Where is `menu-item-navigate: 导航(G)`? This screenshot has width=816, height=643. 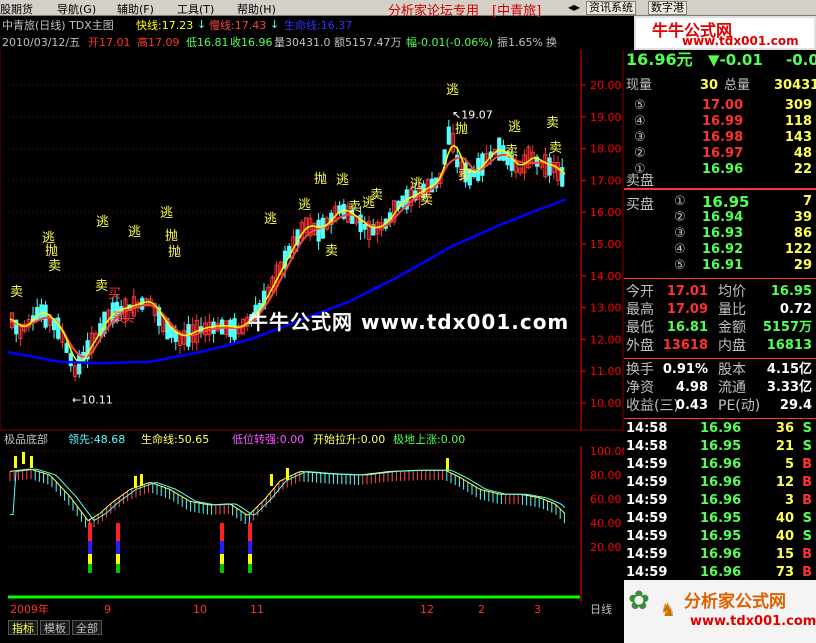
menu-item-navigate: 导航(G) is located at coordinates (76, 9).